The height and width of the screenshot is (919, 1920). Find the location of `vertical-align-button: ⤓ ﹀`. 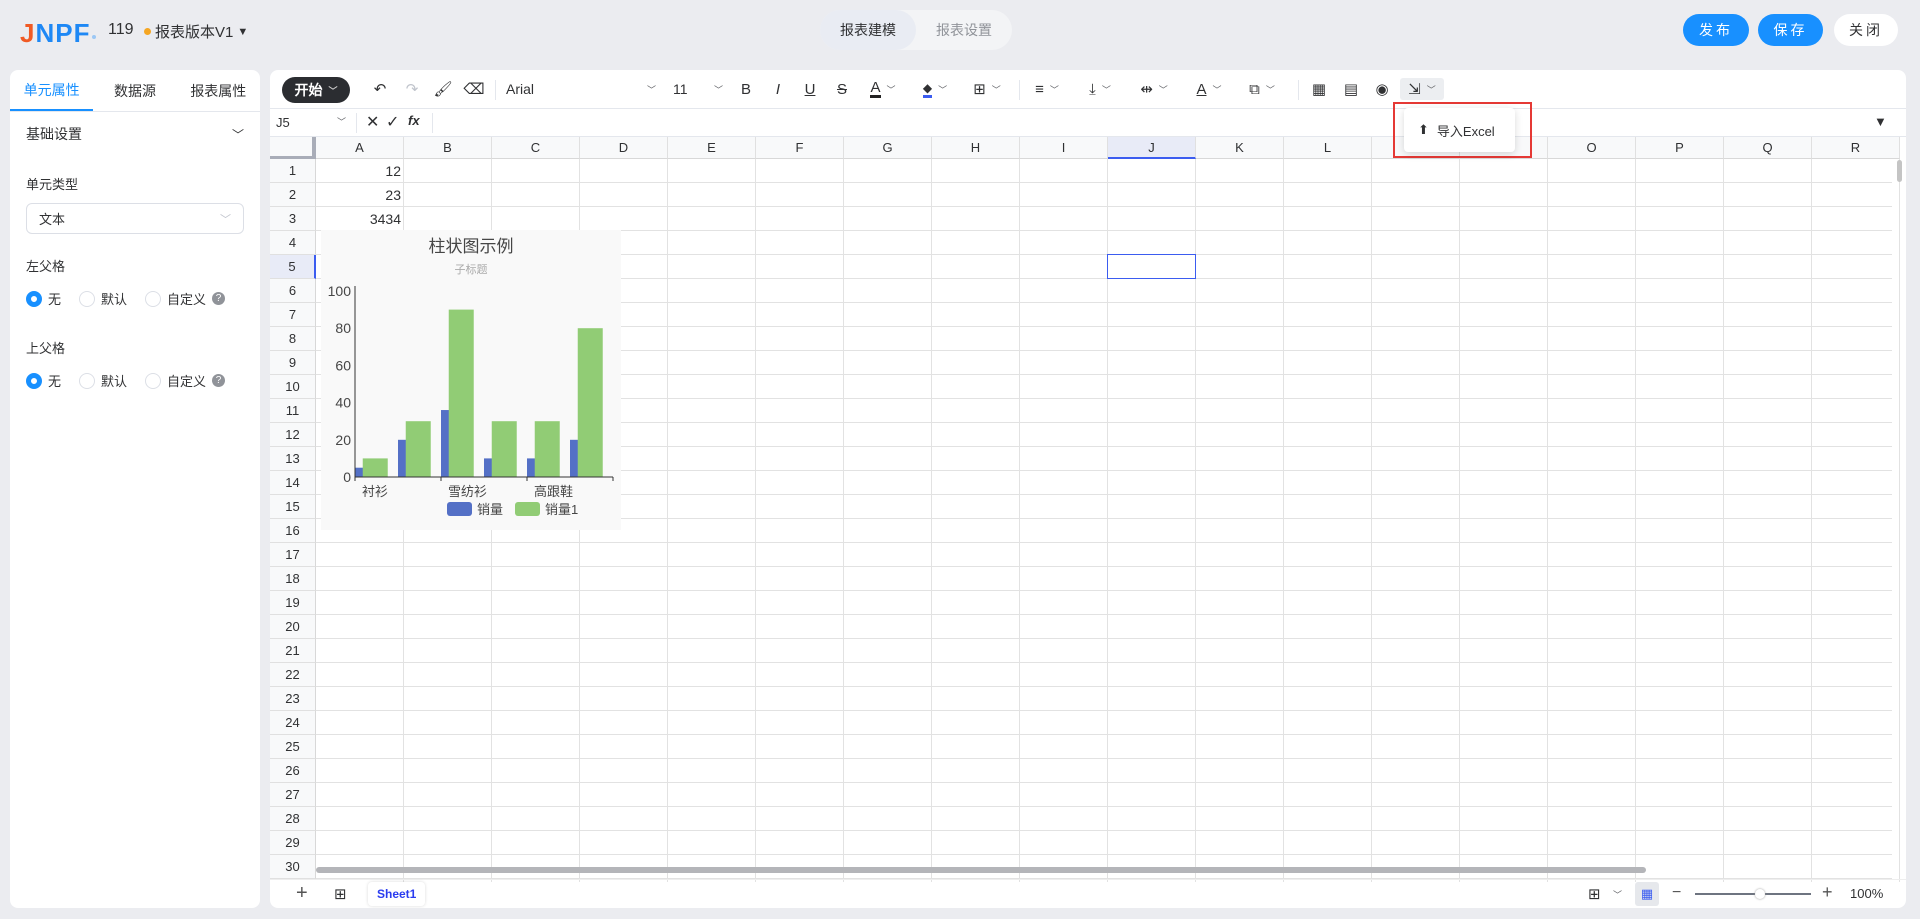

vertical-align-button: ⤓ ﹀ is located at coordinates (1100, 89).